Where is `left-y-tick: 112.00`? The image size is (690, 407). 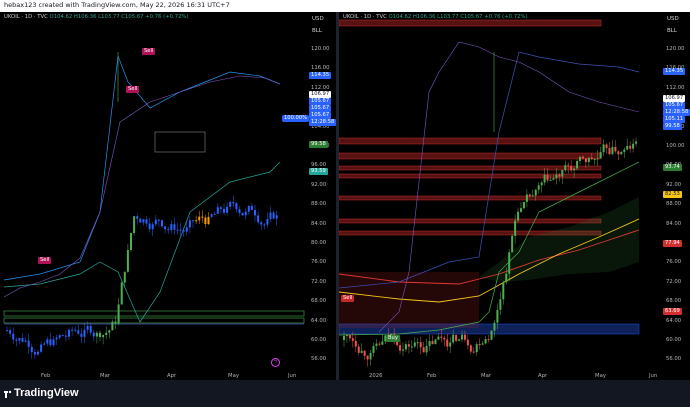 left-y-tick: 112.00 is located at coordinates (320, 87).